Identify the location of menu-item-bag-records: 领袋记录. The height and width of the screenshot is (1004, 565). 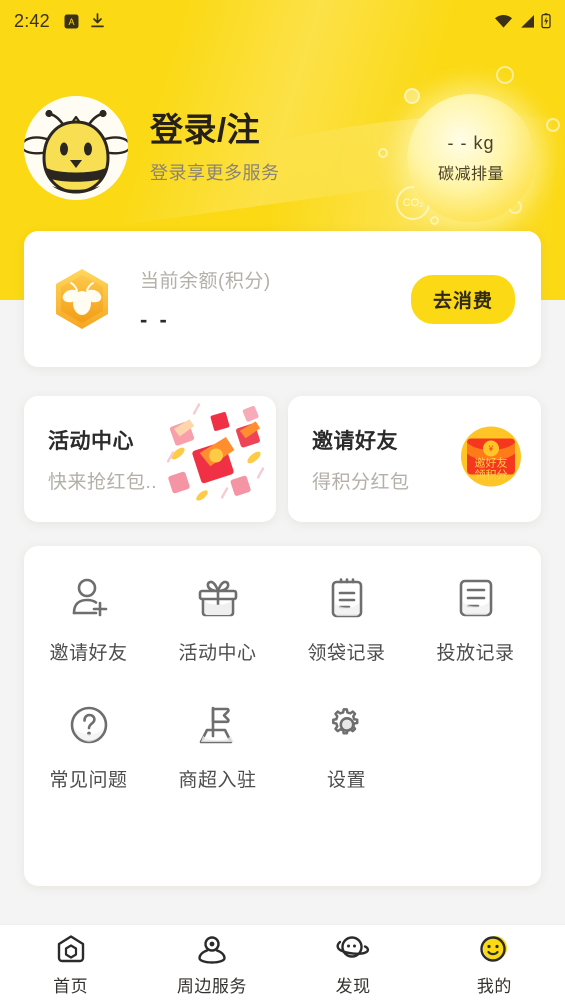
(346, 618).